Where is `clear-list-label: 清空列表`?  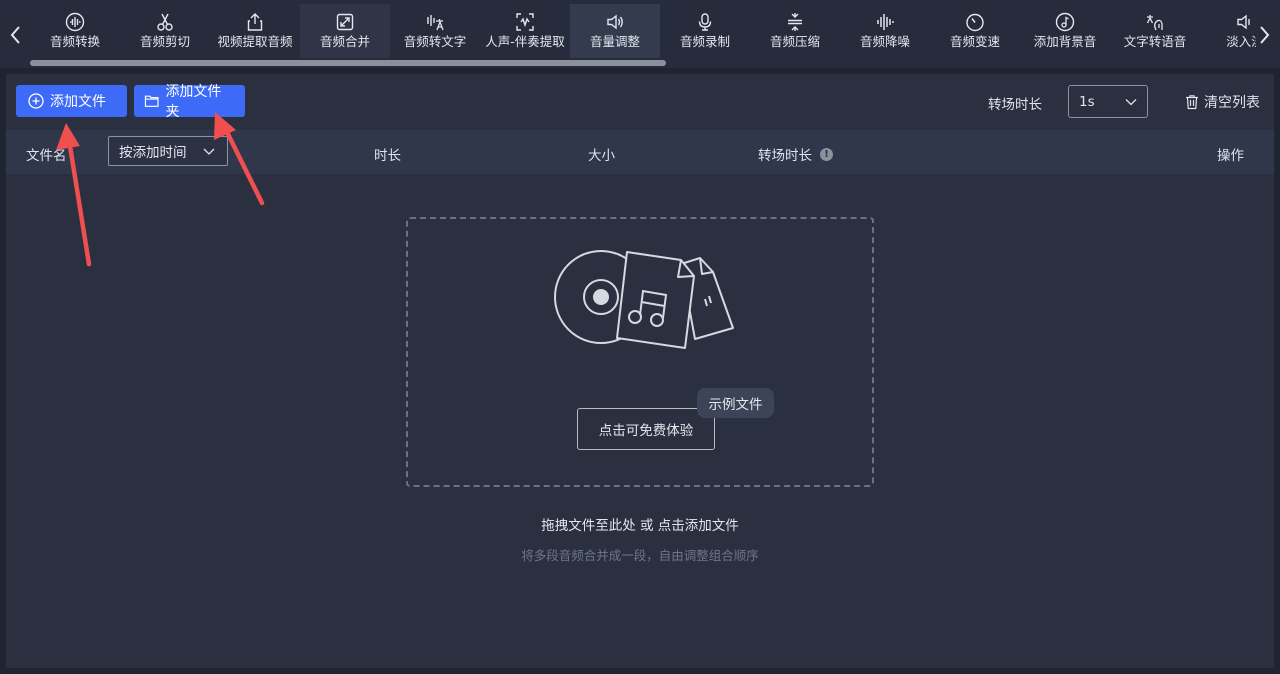
clear-list-label: 清空列表 is located at coordinates (1232, 103).